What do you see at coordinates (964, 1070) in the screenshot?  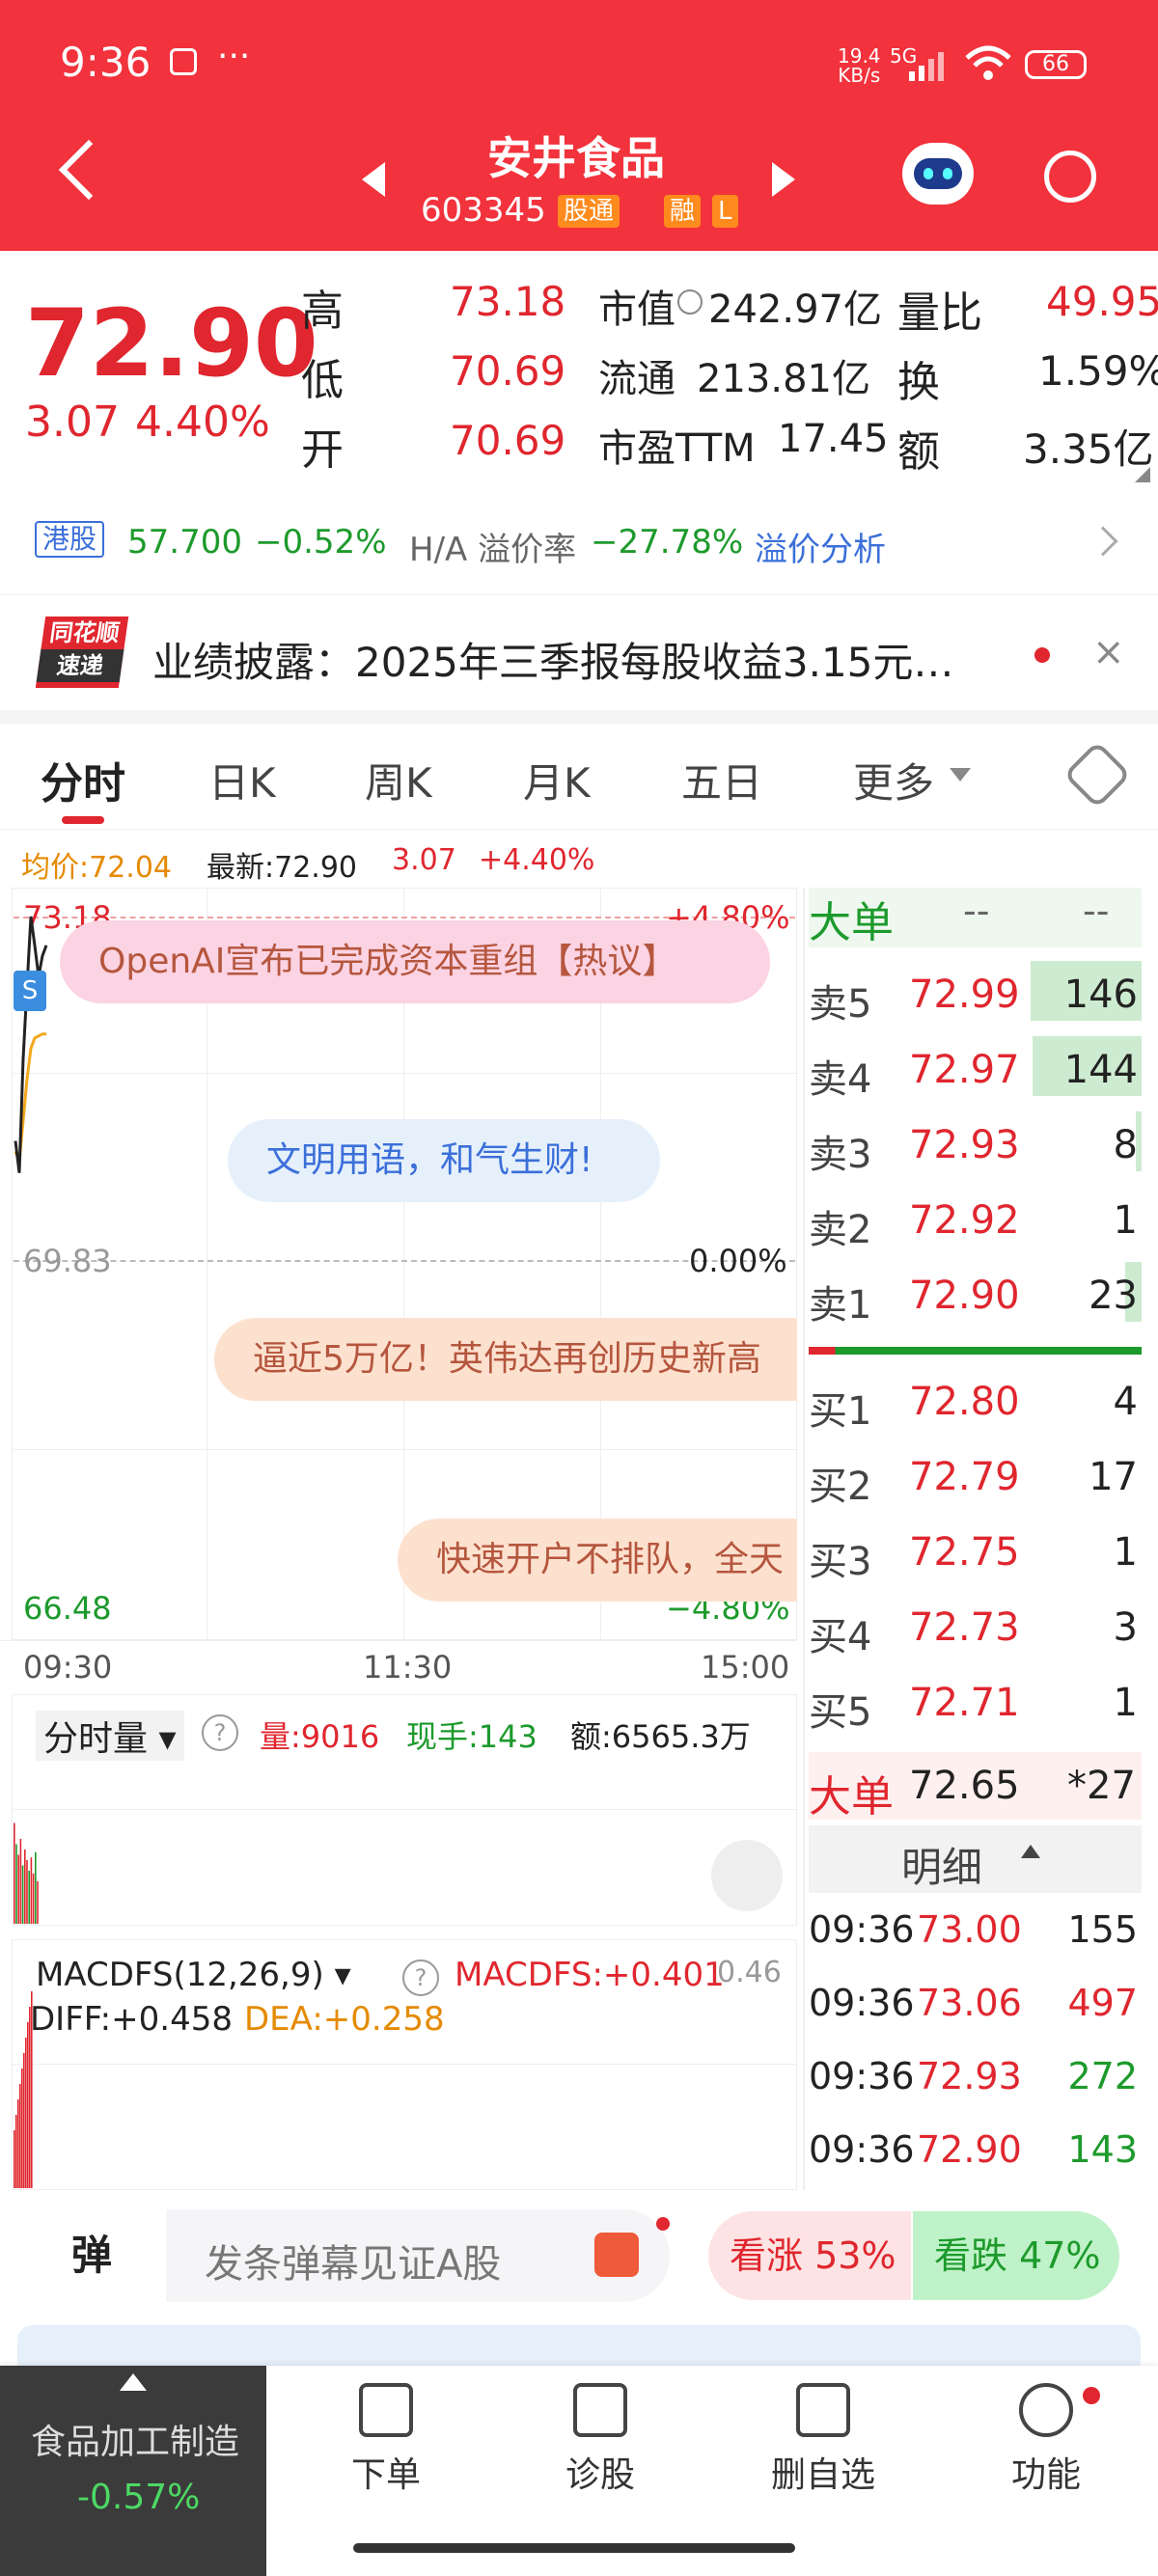 I see `ask-price: 72.97` at bounding box center [964, 1070].